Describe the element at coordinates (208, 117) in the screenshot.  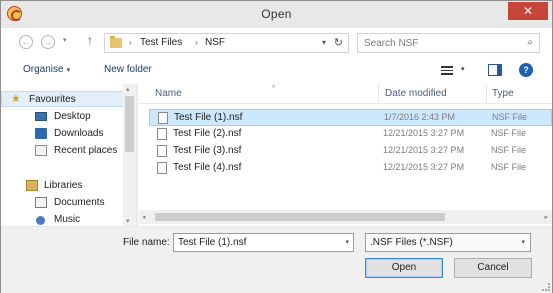
I see `file-name: Test File (1).nsf` at that location.